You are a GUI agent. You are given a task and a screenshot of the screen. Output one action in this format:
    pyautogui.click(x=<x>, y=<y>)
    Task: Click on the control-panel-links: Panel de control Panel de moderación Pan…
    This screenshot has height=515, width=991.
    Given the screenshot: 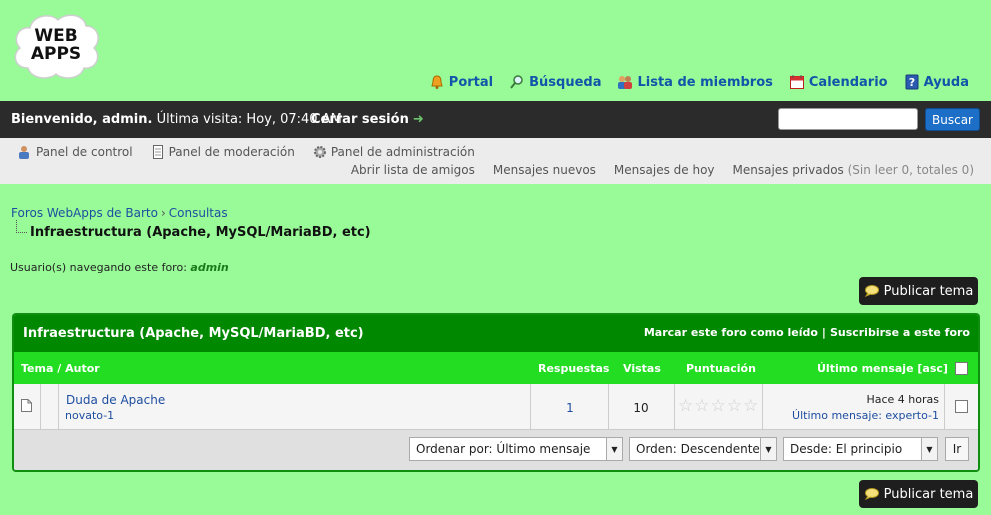 What is the action you would take?
    pyautogui.click(x=246, y=152)
    